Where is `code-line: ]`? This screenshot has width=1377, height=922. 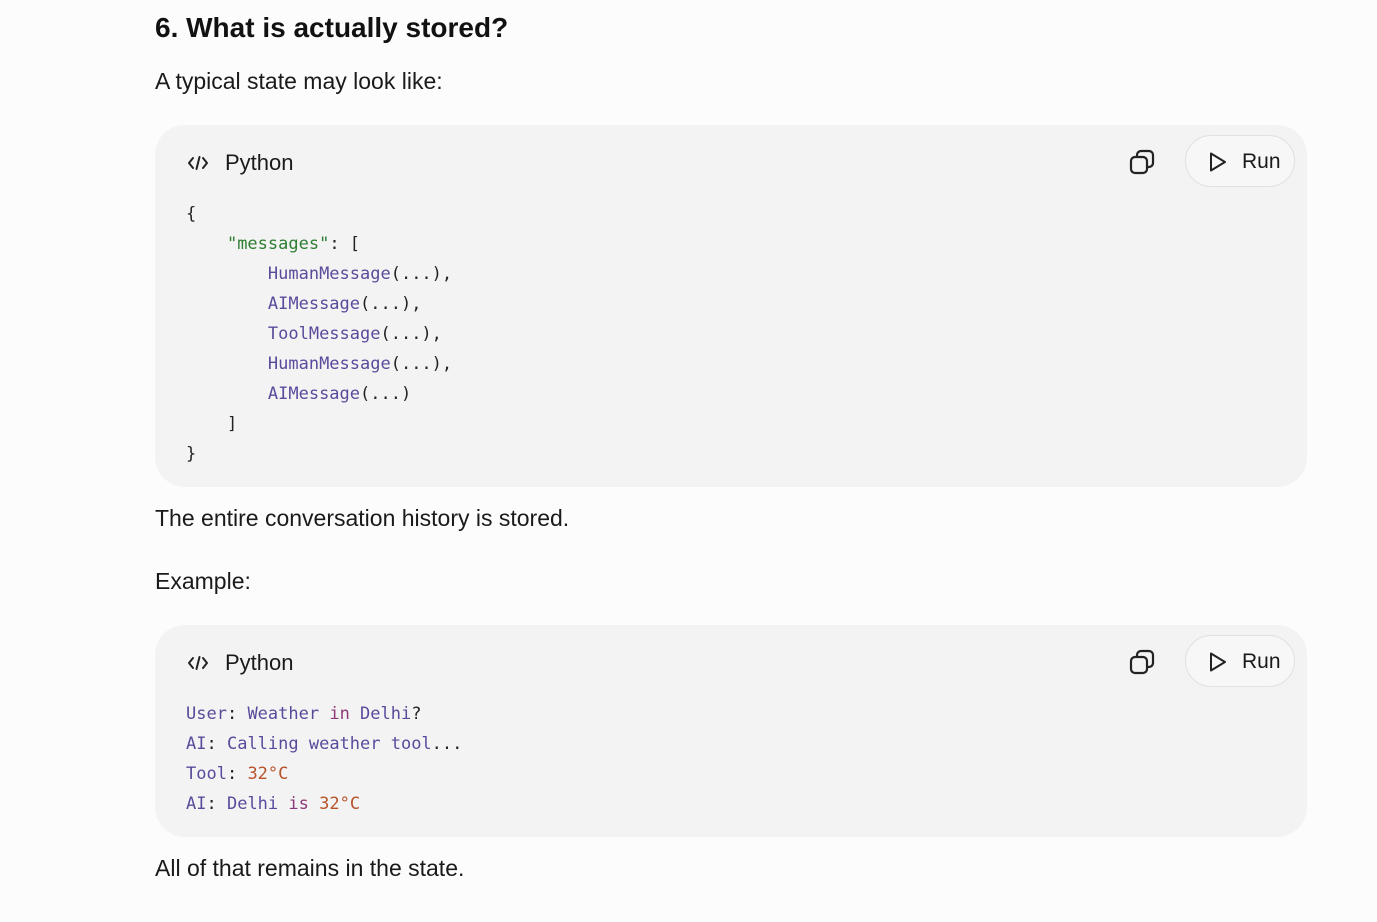
code-line: ] is located at coordinates (211, 424).